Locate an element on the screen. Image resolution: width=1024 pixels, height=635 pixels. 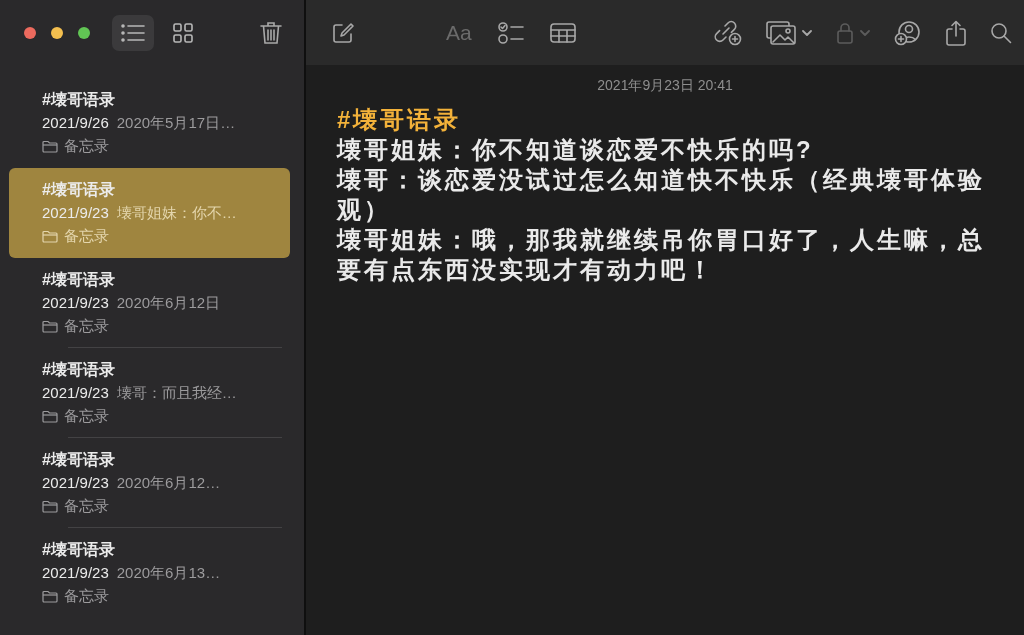
note-snippet: 2020年6月12日 is located at coordinates (168, 303).